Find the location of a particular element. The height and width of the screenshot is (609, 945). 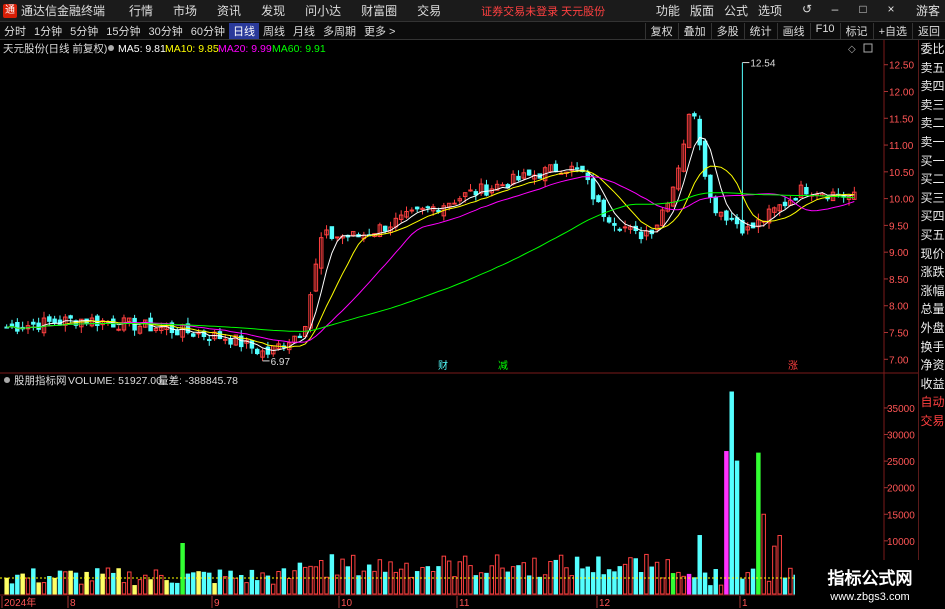

event-marker-rise: 涨 is located at coordinates (793, 366).